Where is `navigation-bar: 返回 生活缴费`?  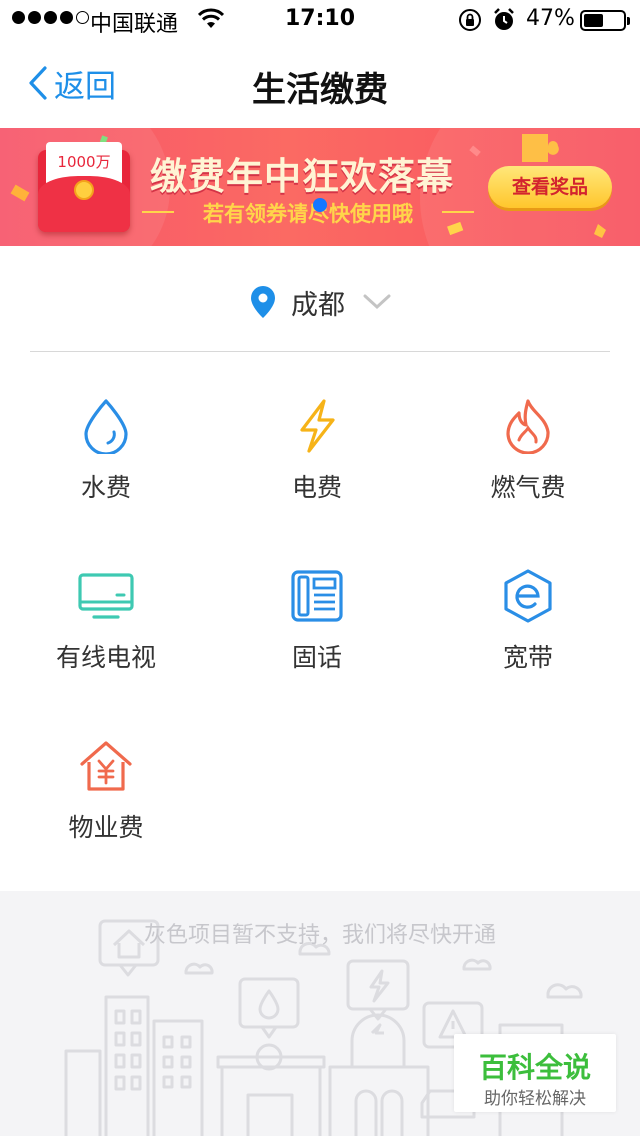 navigation-bar: 返回 生活缴费 is located at coordinates (320, 84).